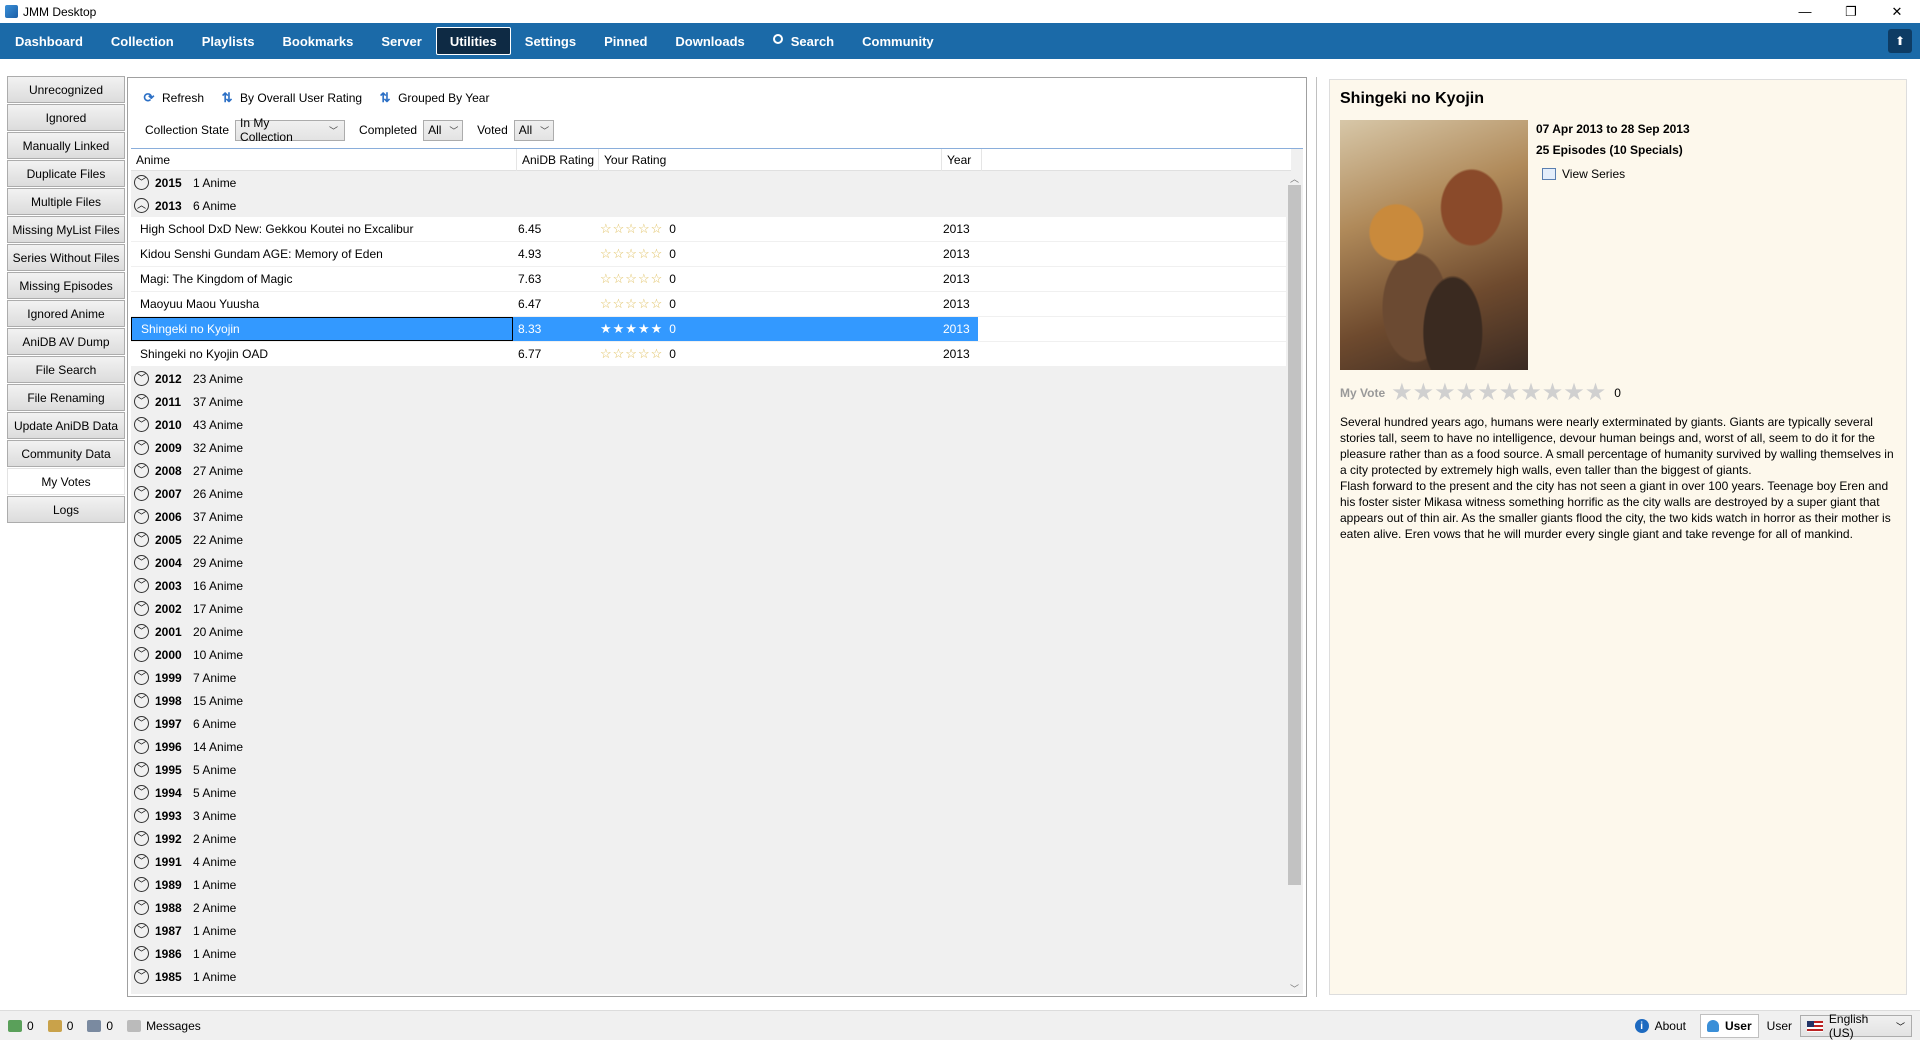 The image size is (1920, 1040). I want to click on table-row-selected: Shingeki no Kyojin 8.33 ★★★★★ 0 2013, so click(710, 329).